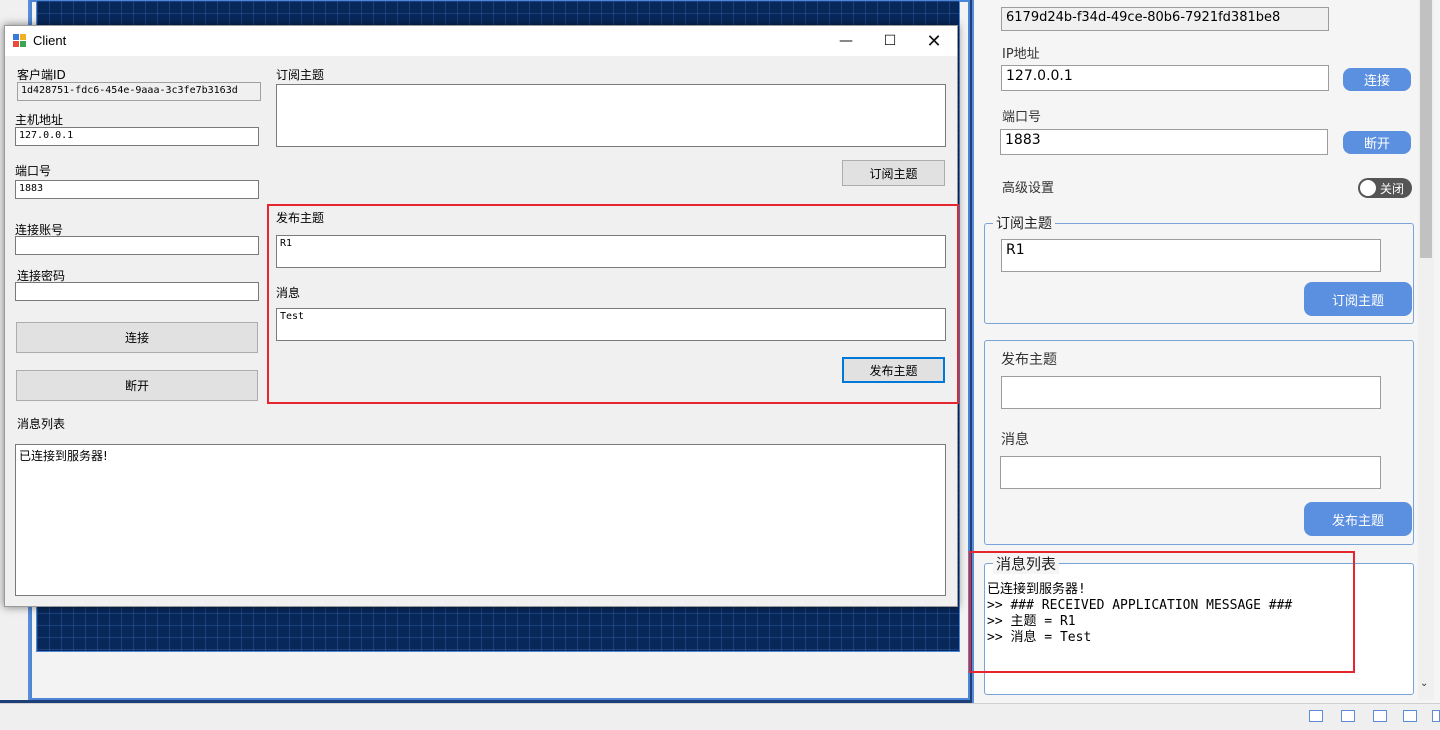 The image size is (1440, 730). What do you see at coordinates (50, 40) in the screenshot?
I see `window-title: Client` at bounding box center [50, 40].